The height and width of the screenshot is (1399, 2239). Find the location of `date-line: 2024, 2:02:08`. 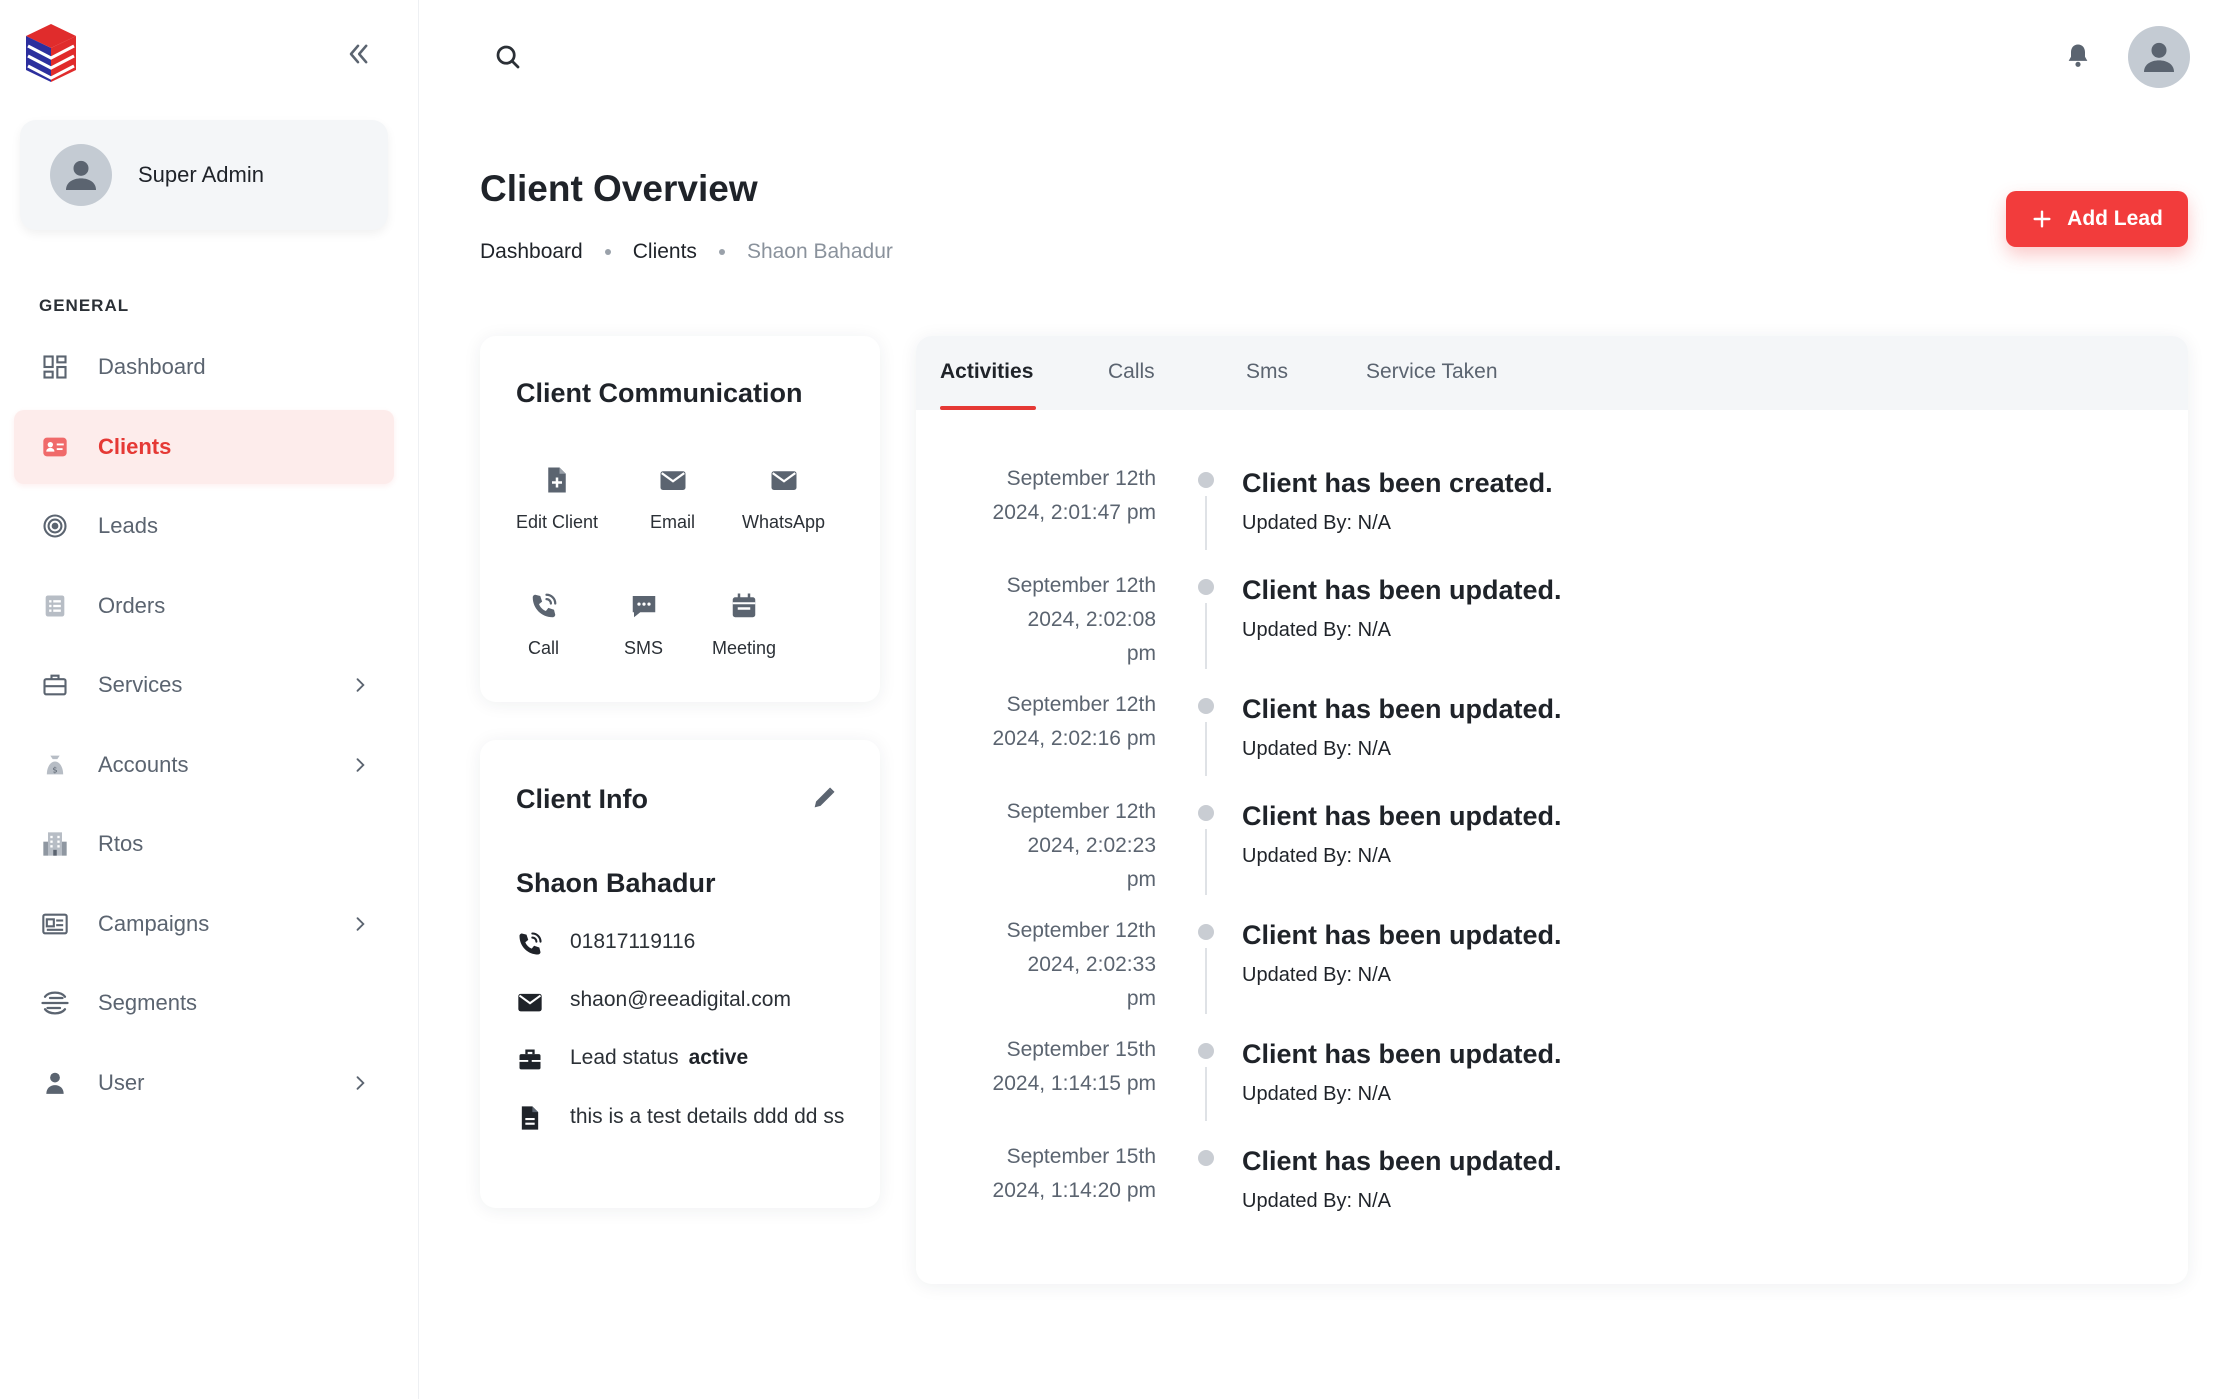

date-line: 2024, 2:02:08 is located at coordinates (1091, 619).